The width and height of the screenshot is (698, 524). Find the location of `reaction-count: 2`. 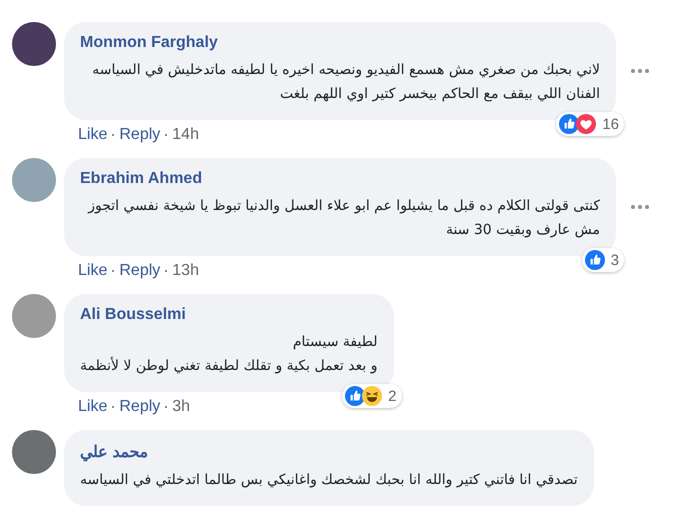

reaction-count: 2 is located at coordinates (392, 396).